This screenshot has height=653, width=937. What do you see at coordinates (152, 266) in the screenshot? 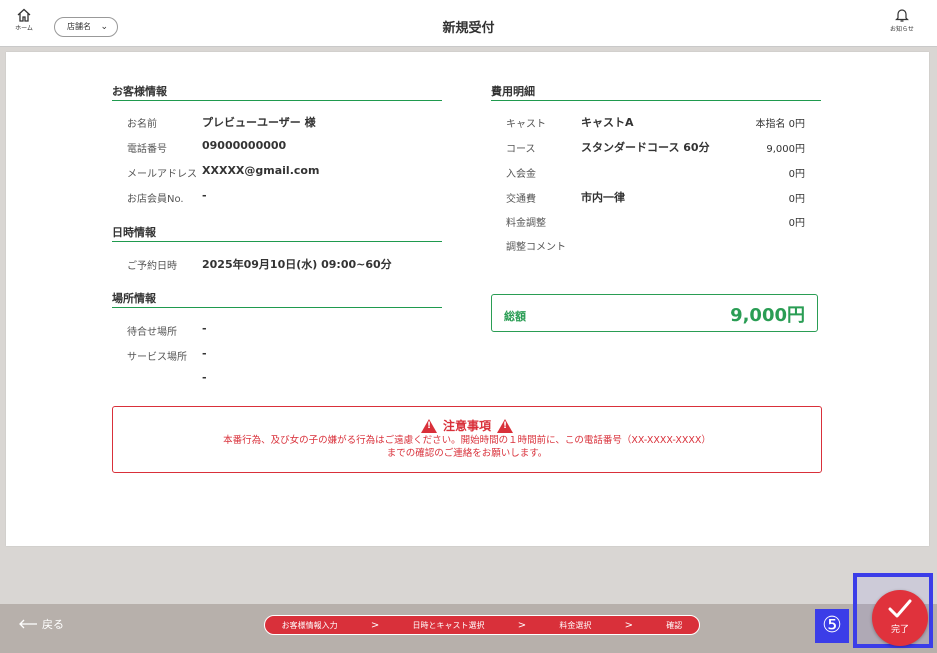
I see `datetime-label: ご予約日時` at bounding box center [152, 266].